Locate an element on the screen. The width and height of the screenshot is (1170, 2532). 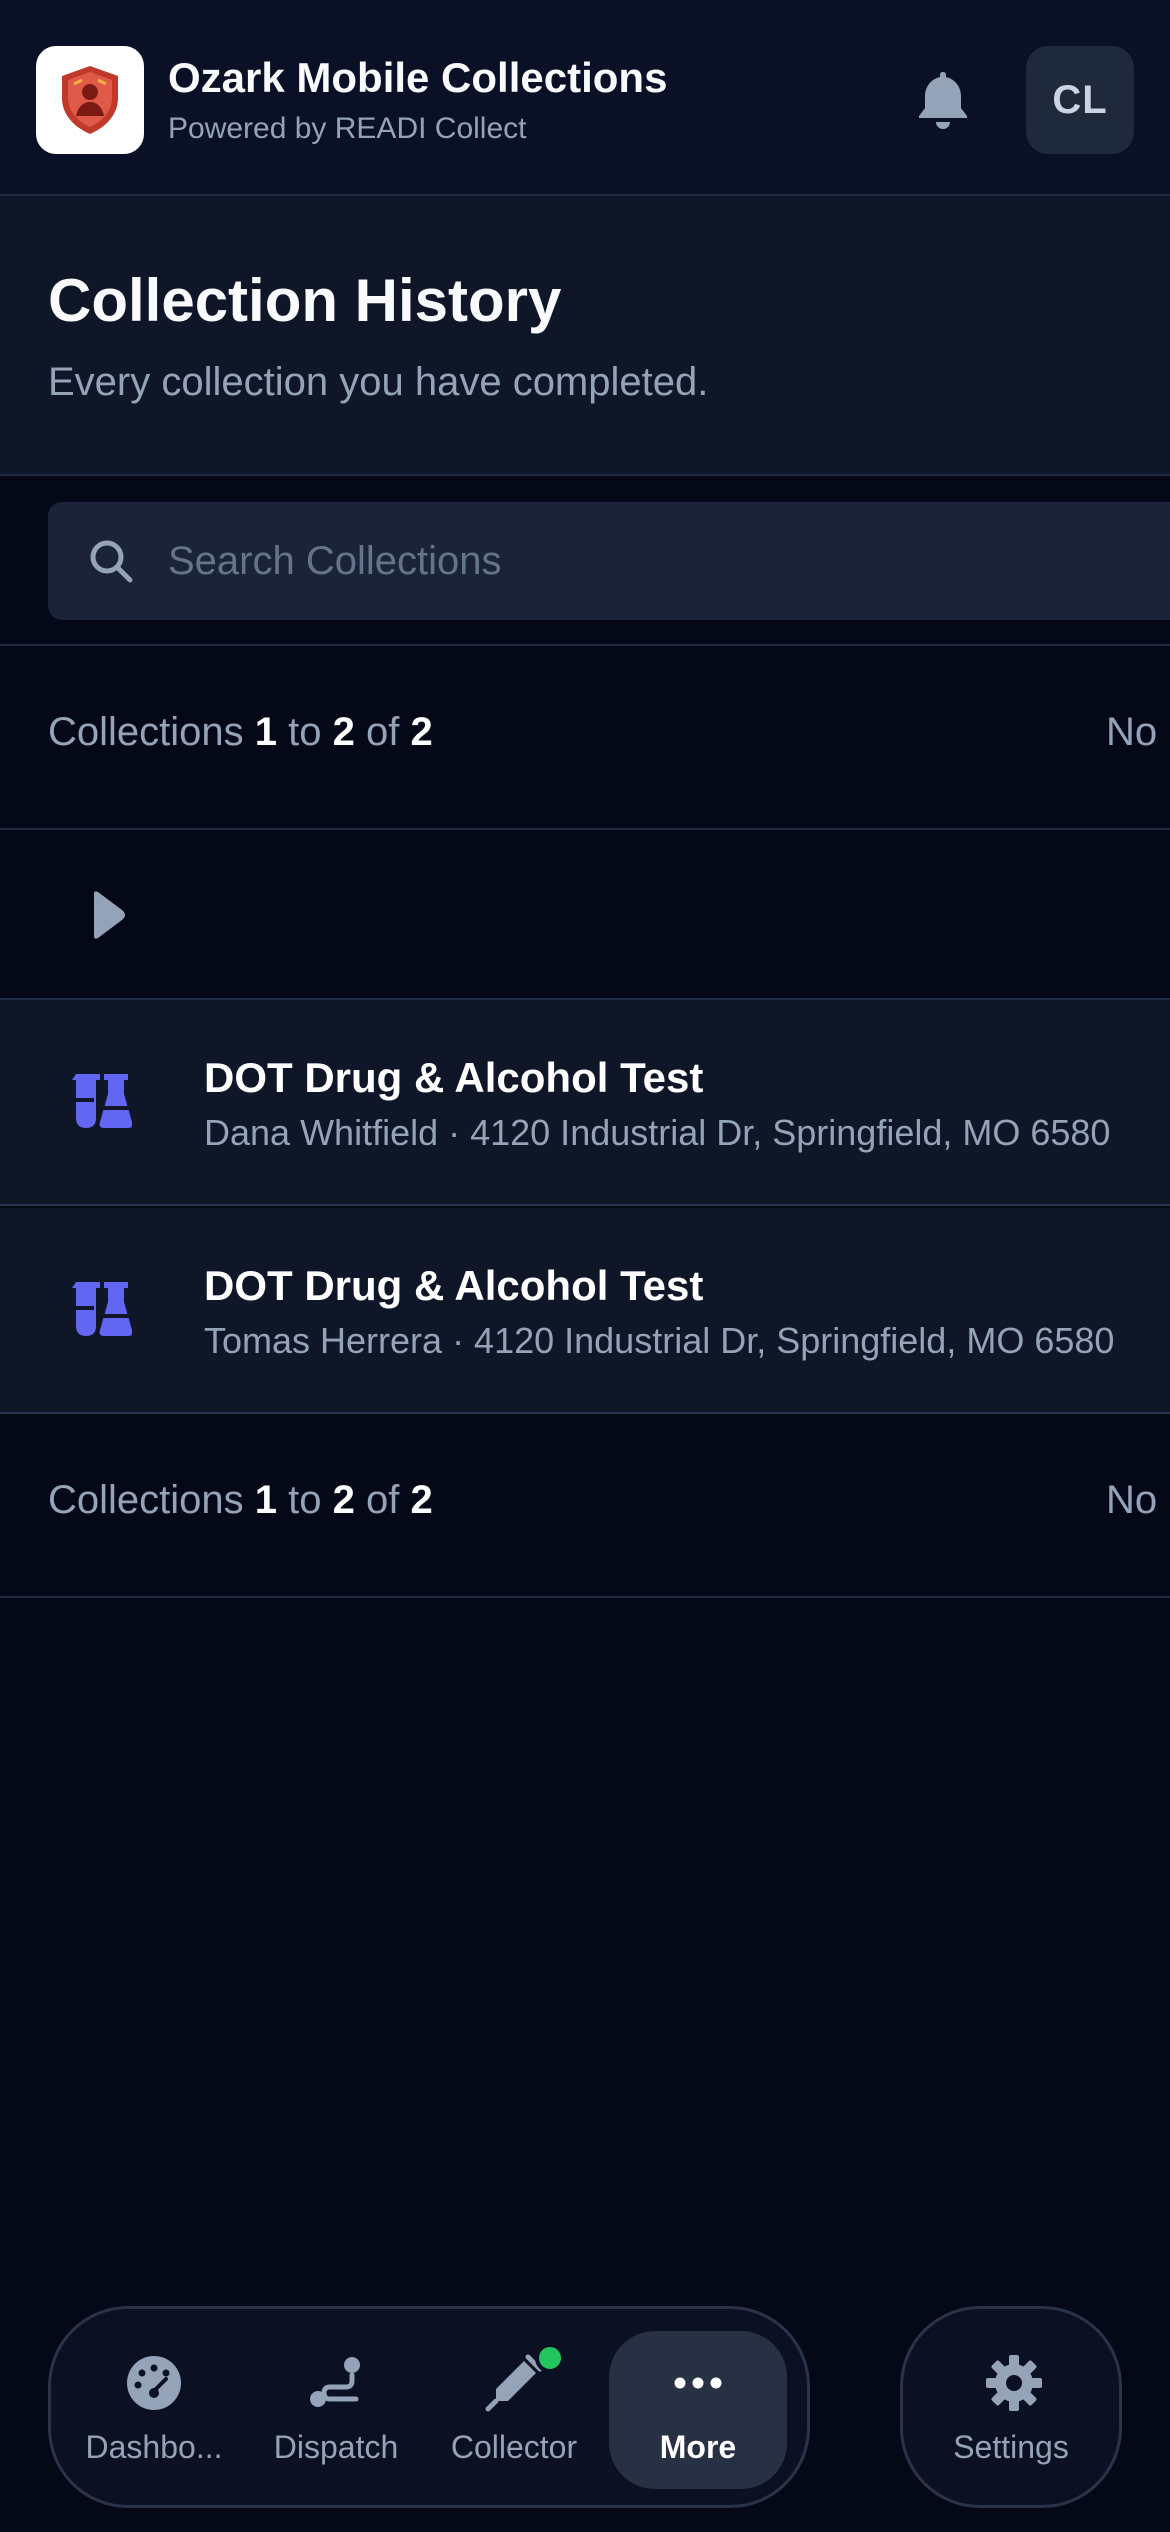
notifications-button is located at coordinates (943, 100).